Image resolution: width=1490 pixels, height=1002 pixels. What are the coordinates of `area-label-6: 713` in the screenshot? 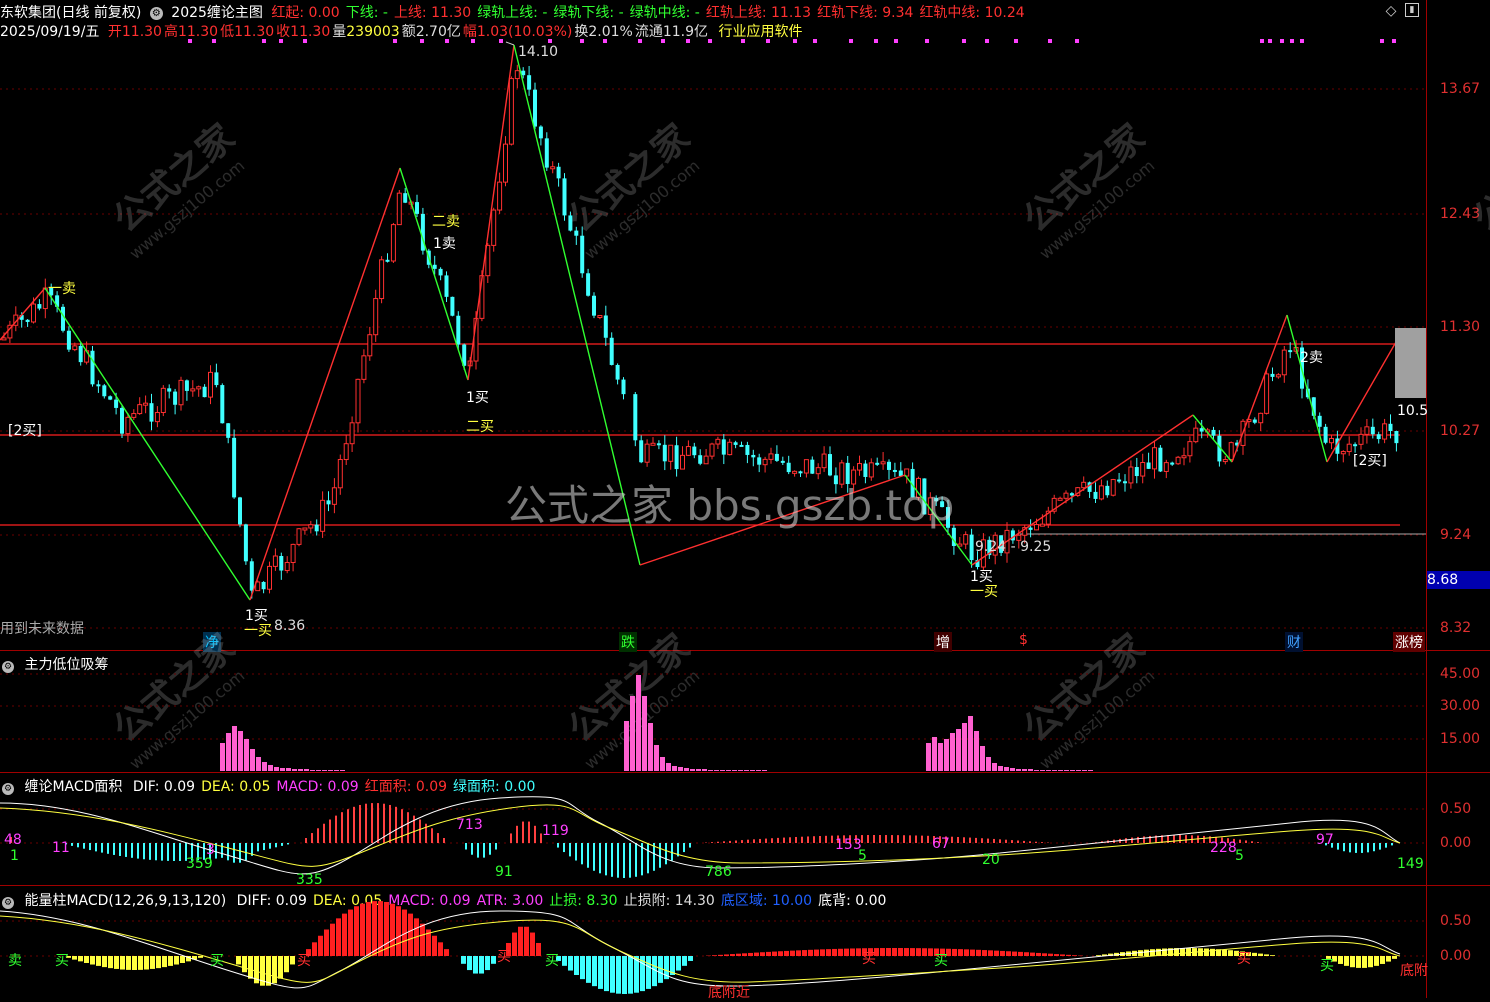 It's located at (469, 825).